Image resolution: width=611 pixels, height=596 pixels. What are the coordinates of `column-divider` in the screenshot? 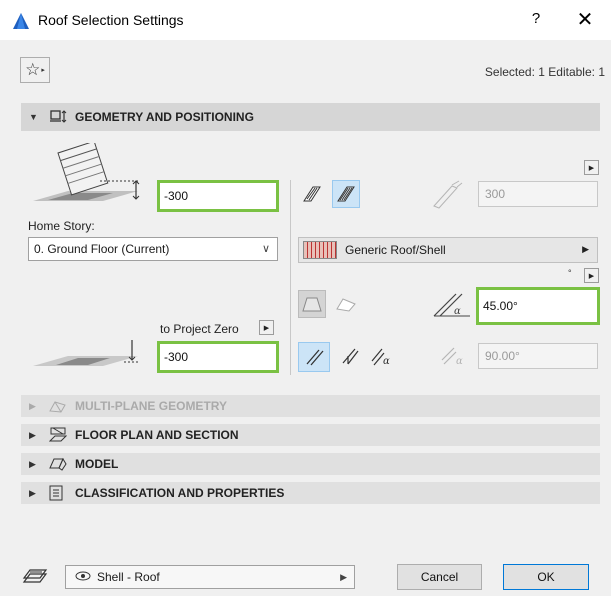 It's located at (290, 277).